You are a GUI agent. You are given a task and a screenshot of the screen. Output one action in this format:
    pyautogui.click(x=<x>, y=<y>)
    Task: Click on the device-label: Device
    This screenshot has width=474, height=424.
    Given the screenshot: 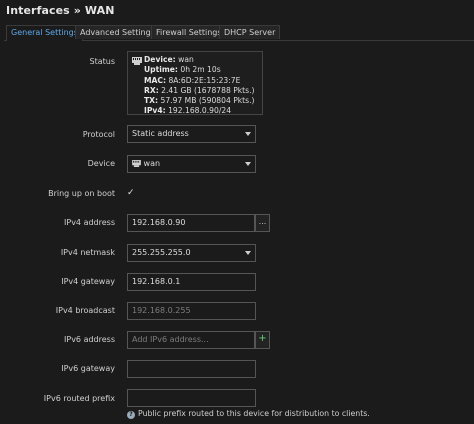 What is the action you would take?
    pyautogui.click(x=101, y=163)
    